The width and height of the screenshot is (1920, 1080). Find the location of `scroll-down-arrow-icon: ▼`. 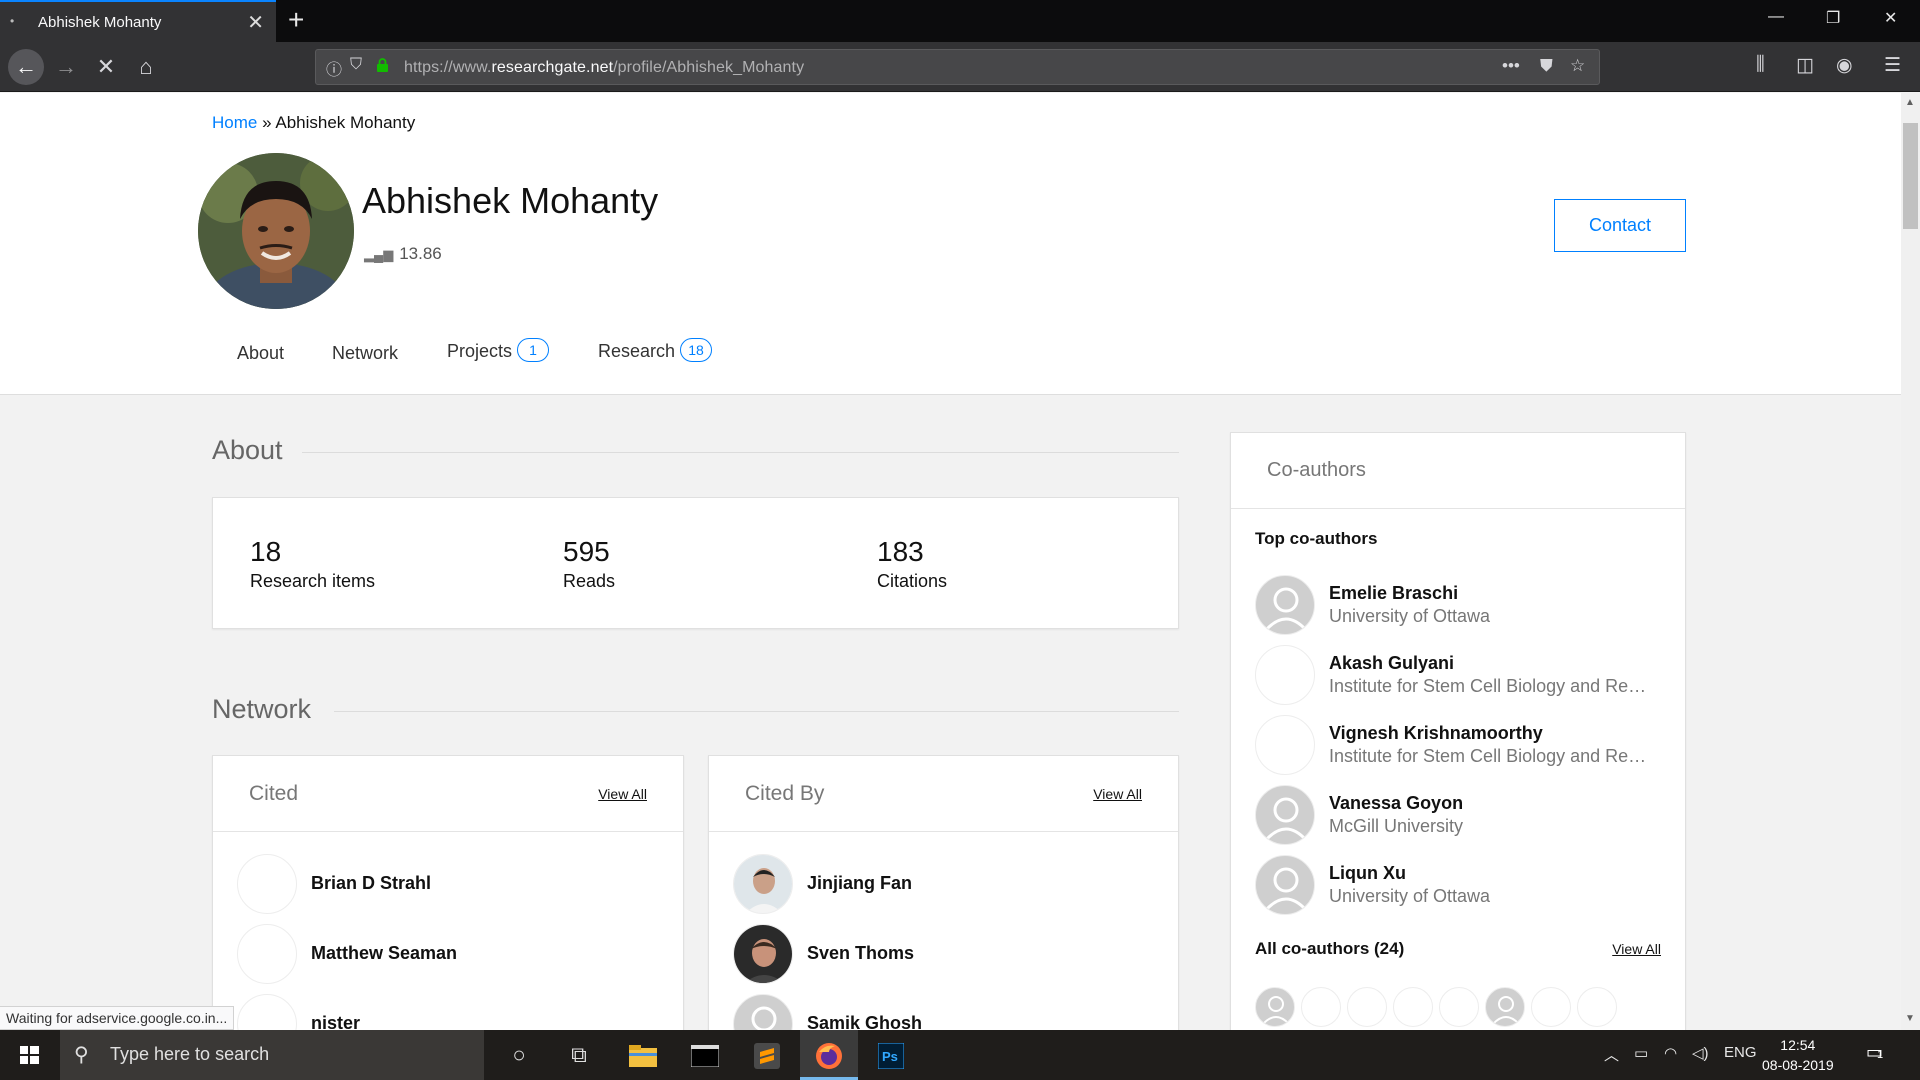

scroll-down-arrow-icon: ▼ is located at coordinates (1910, 1018).